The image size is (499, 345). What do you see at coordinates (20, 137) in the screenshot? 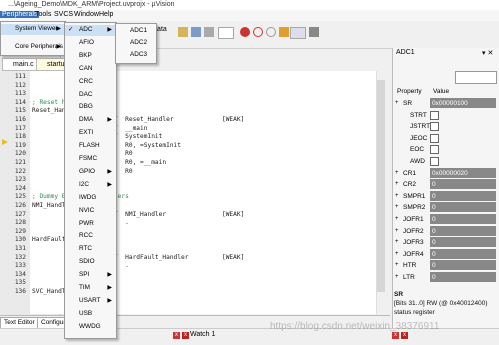
I see `line-number: 118` at bounding box center [20, 137].